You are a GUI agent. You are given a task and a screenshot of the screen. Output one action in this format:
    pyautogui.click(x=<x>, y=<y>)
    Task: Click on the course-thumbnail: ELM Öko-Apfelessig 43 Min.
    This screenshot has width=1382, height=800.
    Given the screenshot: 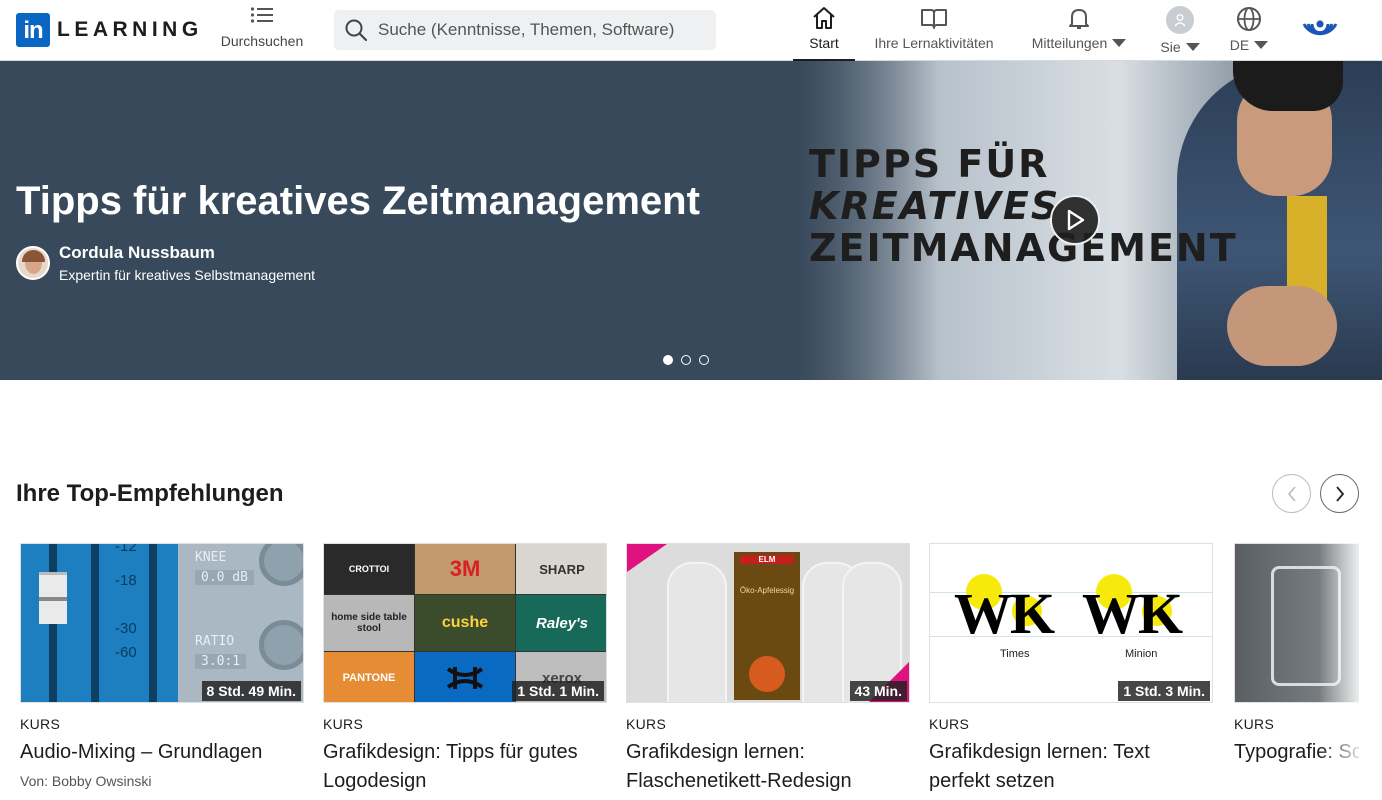 What is the action you would take?
    pyautogui.click(x=768, y=623)
    